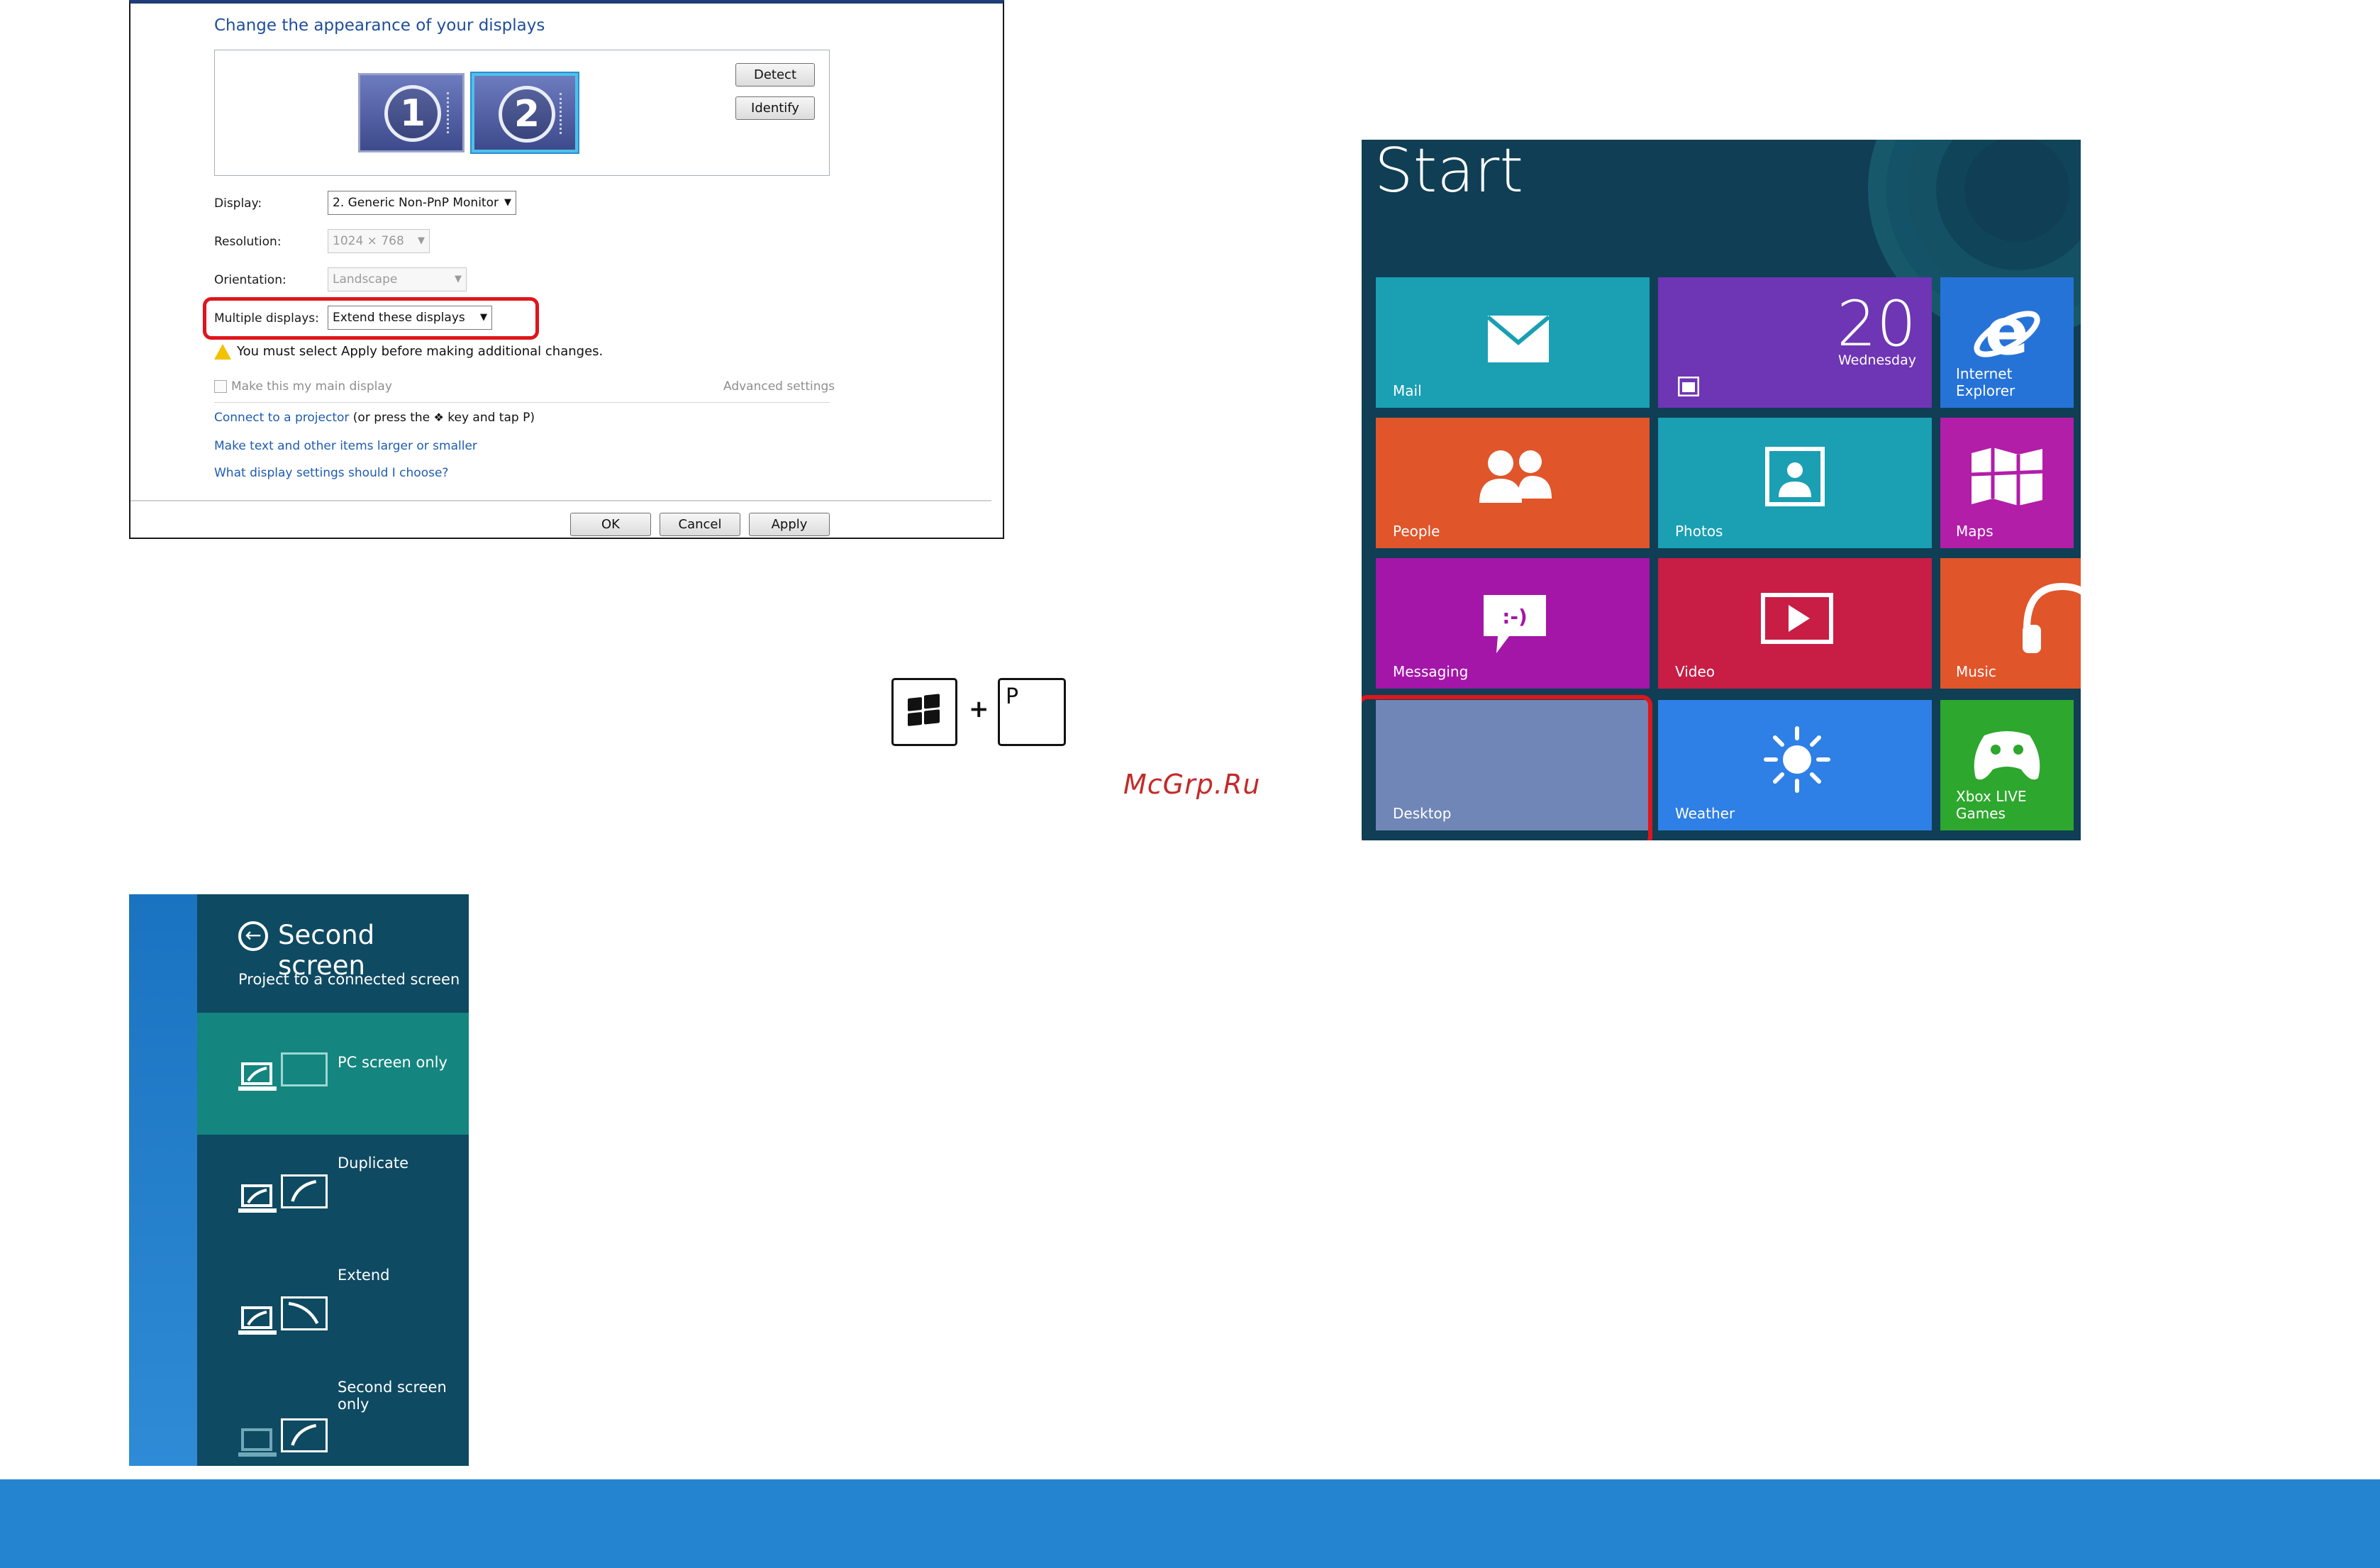  Describe the element at coordinates (1190, 1523) in the screenshot. I see `footer-bar` at that location.